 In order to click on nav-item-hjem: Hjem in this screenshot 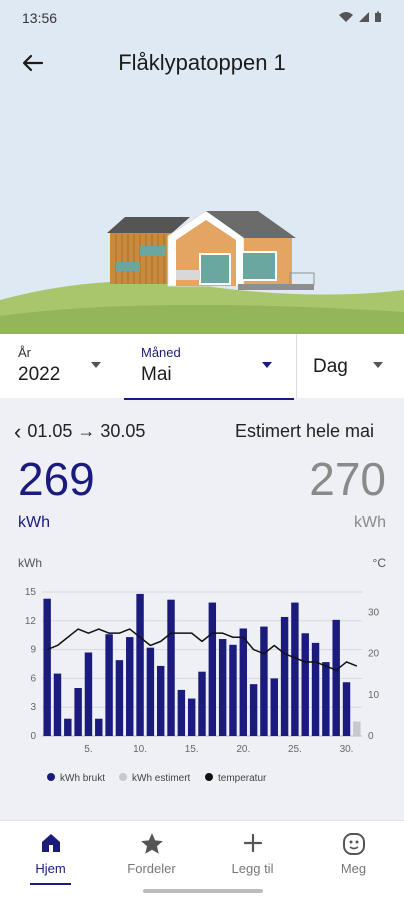, I will do `click(50, 853)`.